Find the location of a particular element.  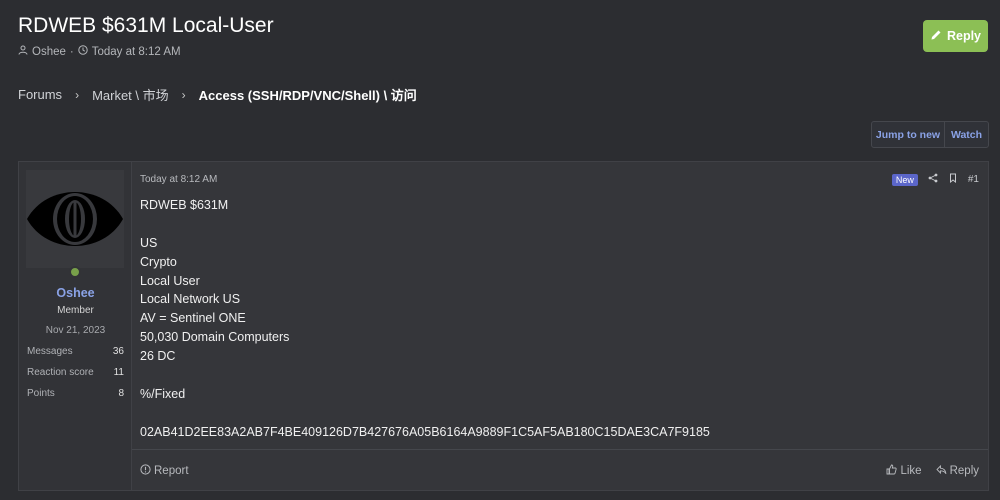

reply-button: Reply is located at coordinates (955, 36).